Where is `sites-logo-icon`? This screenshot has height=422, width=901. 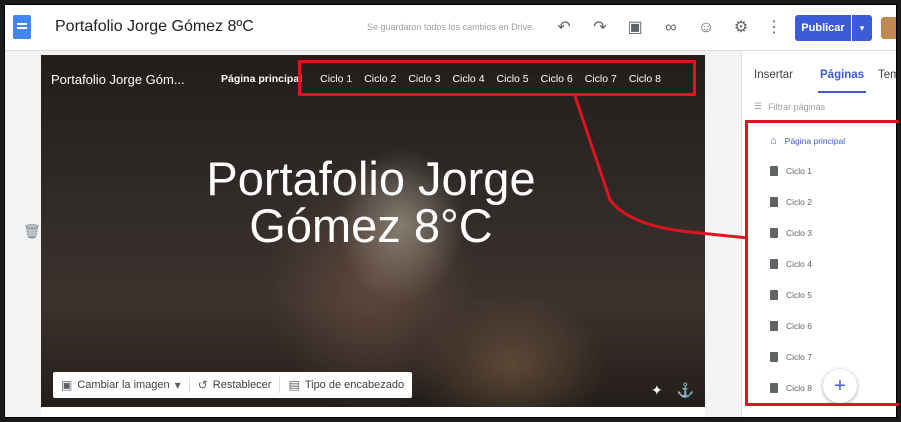 sites-logo-icon is located at coordinates (22, 27).